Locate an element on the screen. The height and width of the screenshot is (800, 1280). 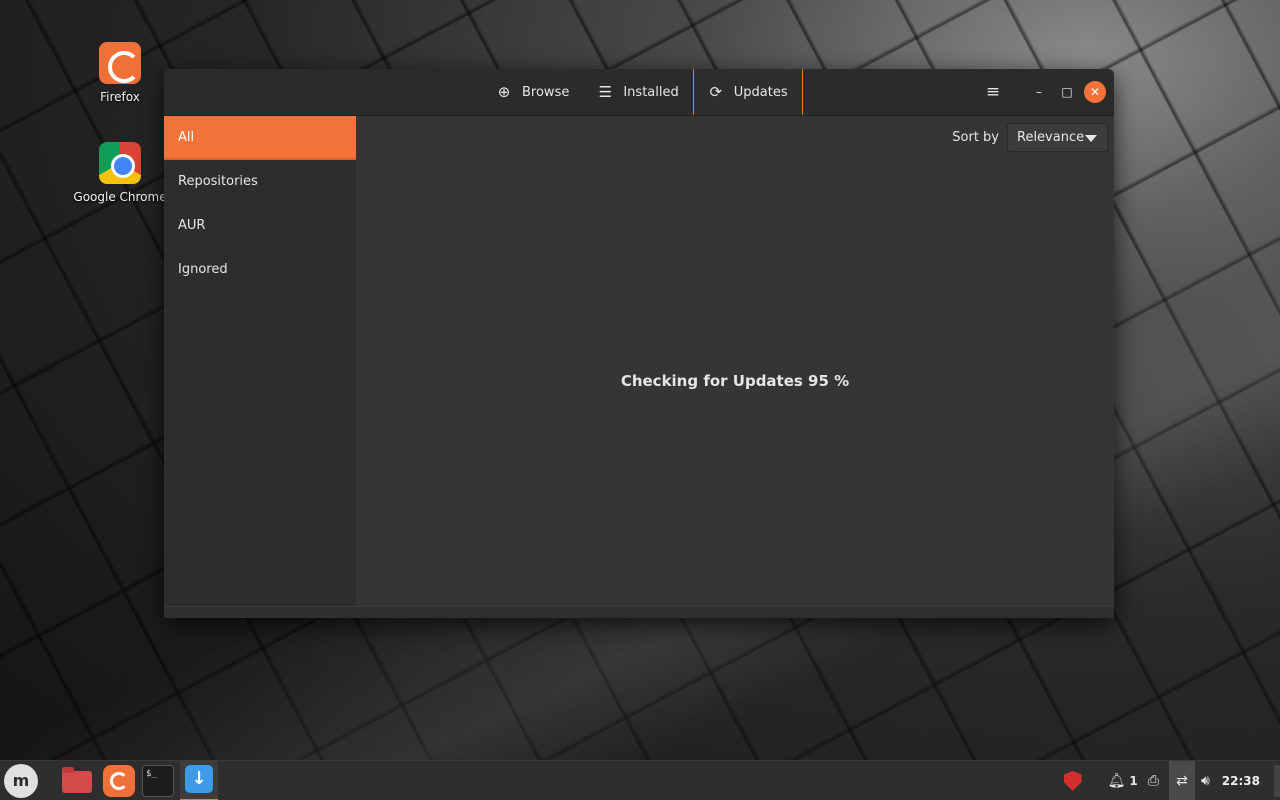
desktop-icon-firefox: Firefox is located at coordinates (120, 73).